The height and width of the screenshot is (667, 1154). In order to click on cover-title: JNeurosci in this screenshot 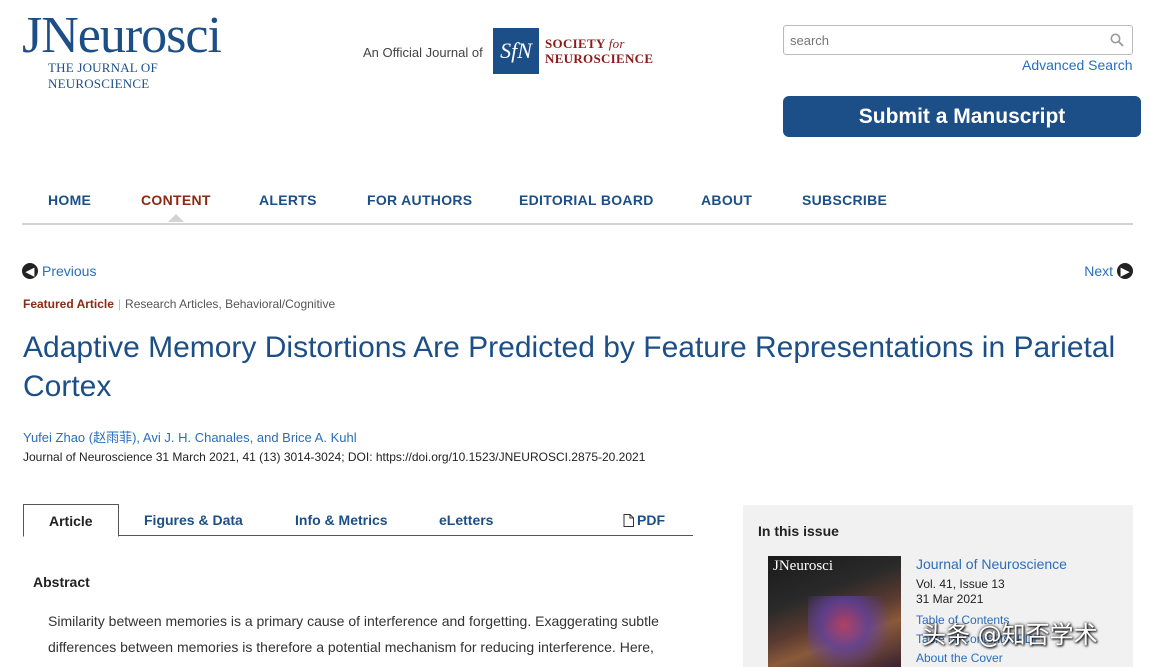, I will do `click(803, 566)`.